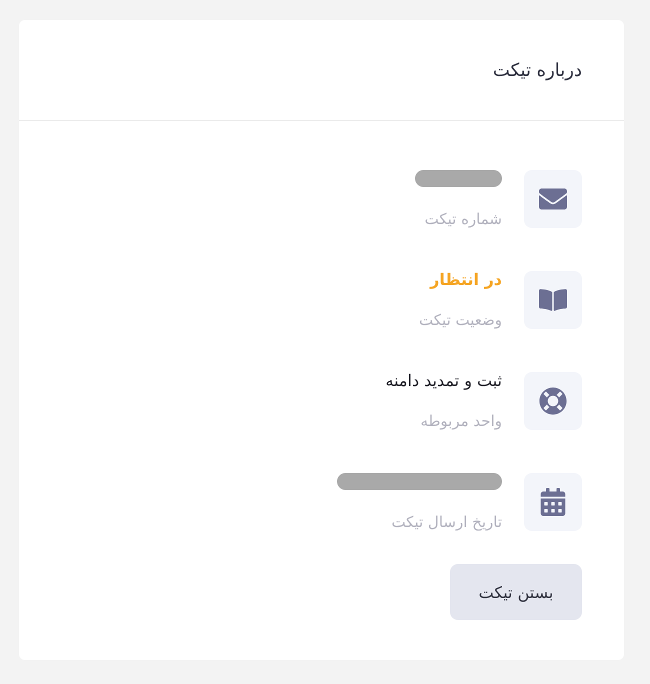 The height and width of the screenshot is (684, 650). I want to click on status-value: در انتظار, so click(466, 280).